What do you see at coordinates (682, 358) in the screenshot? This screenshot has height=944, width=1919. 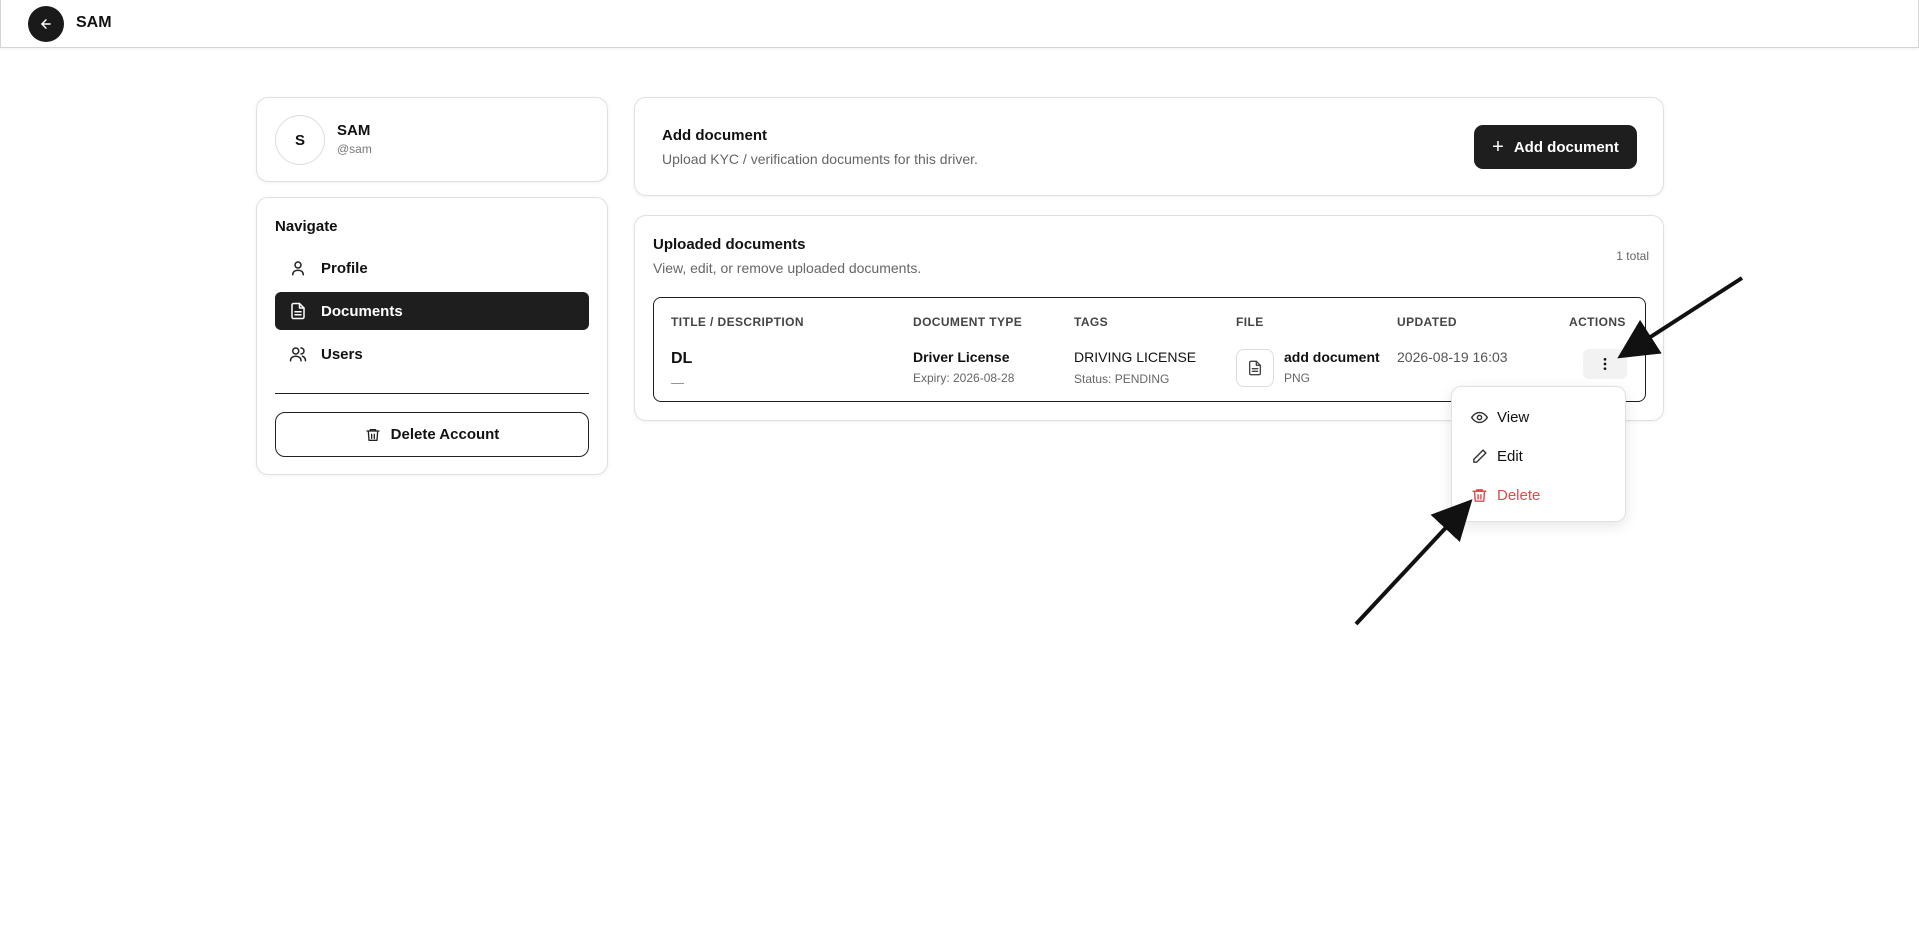 I see `document-title: DL` at bounding box center [682, 358].